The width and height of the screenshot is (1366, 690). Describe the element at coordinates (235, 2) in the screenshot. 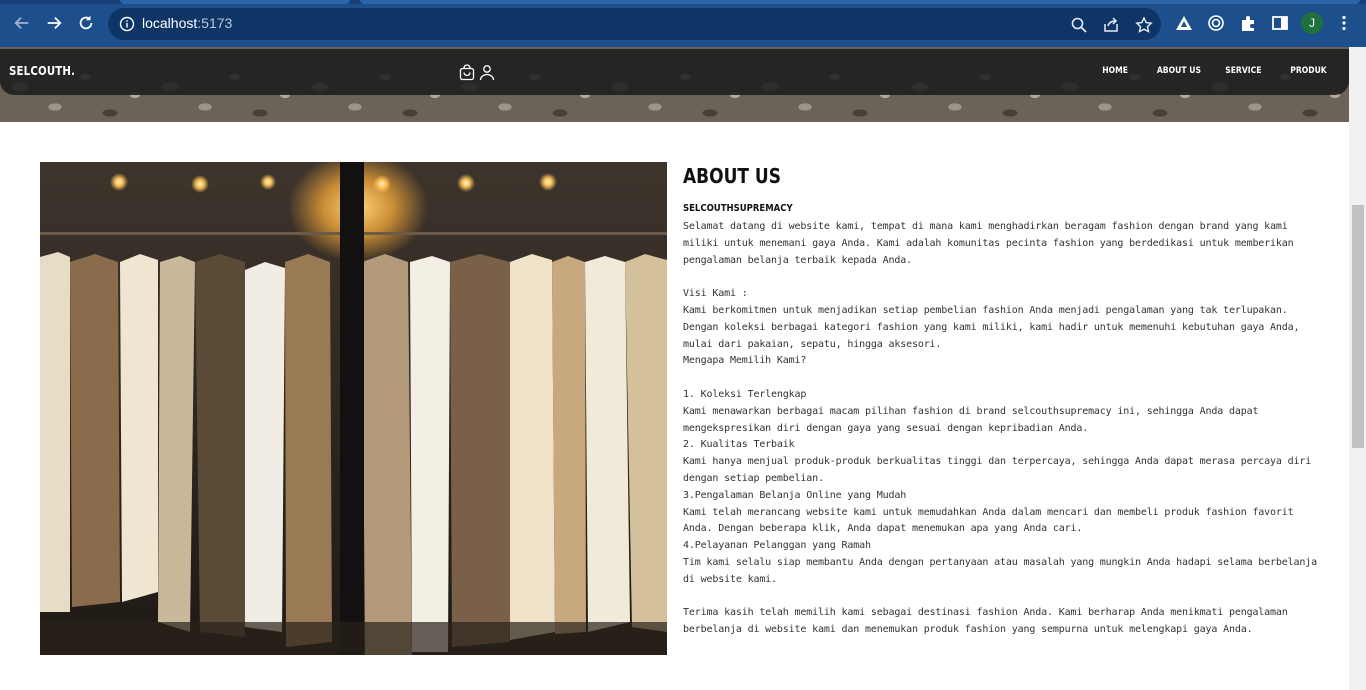

I see `tab-strip-active` at that location.